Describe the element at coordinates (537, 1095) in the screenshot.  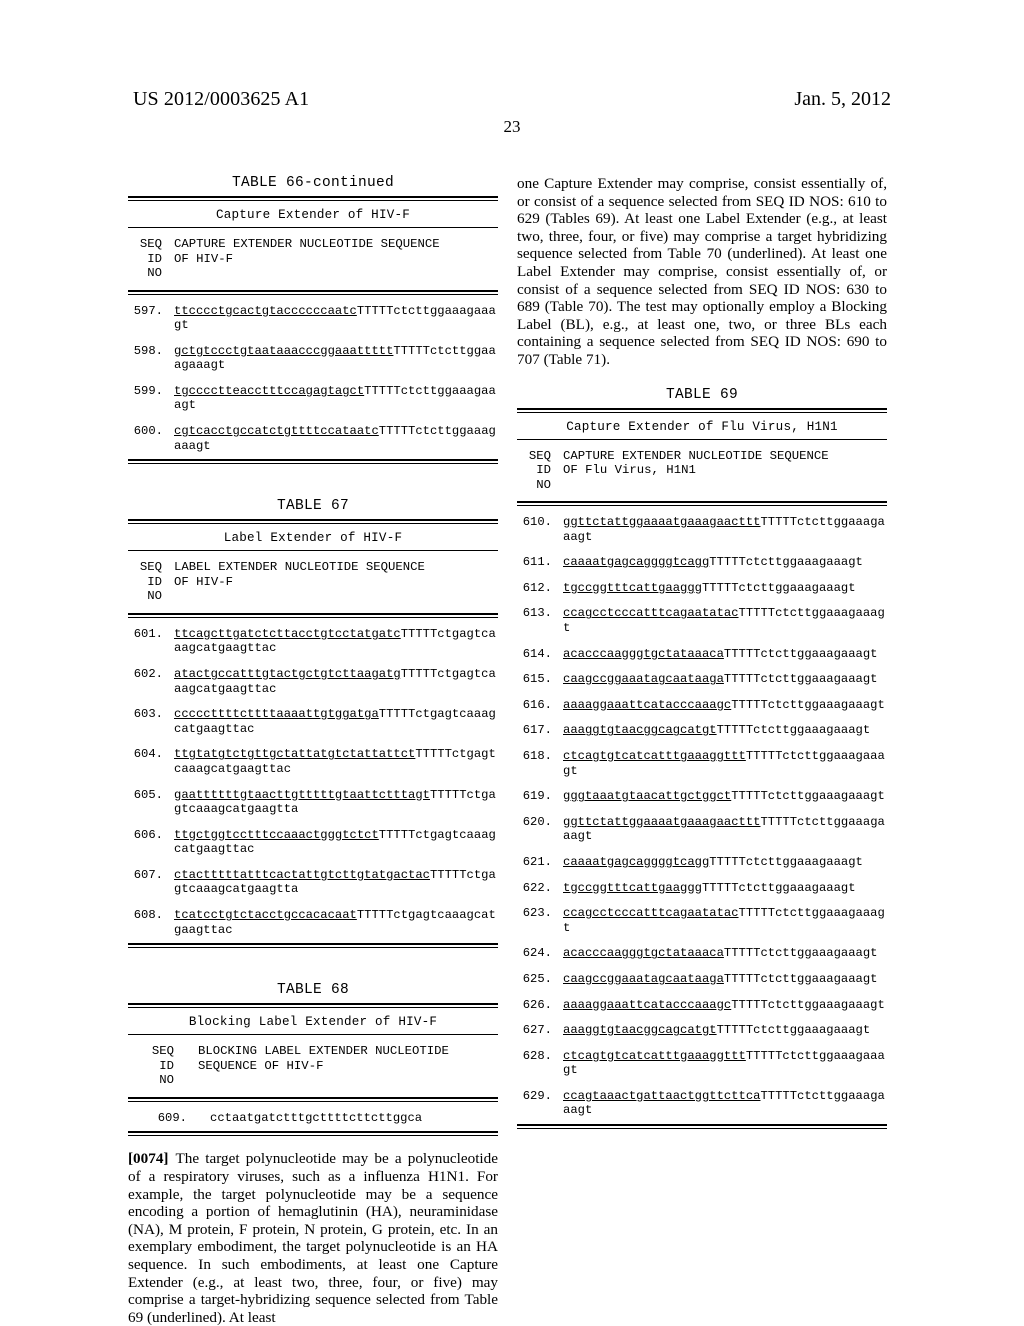
I see `seq-id-number: 629.` at that location.